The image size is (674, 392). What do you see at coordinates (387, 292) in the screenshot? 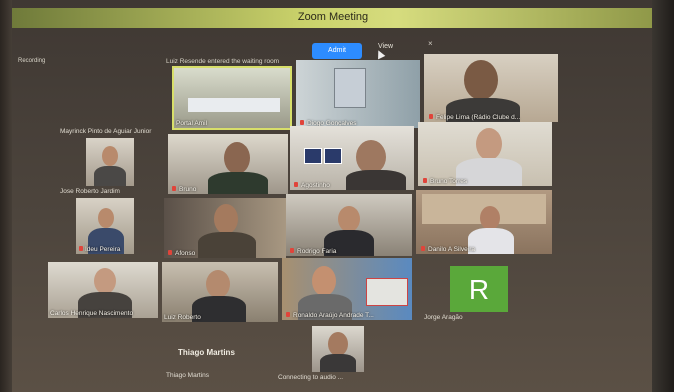
I see `whiteboard` at bounding box center [387, 292].